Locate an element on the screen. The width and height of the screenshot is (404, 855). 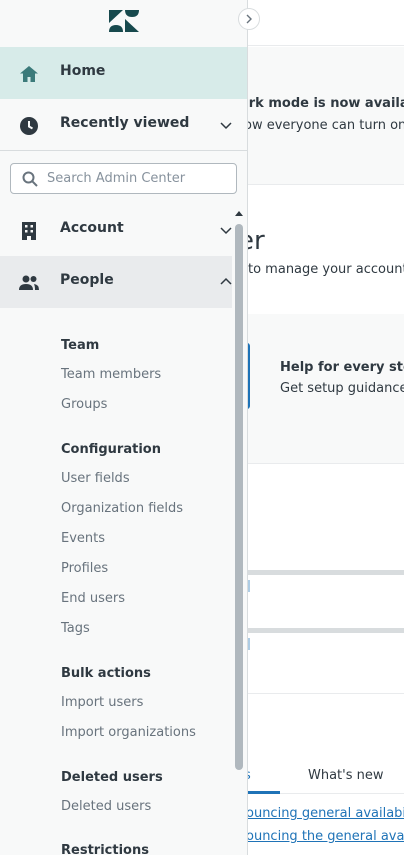
news-tabs: s What's new is located at coordinates (326, 777).